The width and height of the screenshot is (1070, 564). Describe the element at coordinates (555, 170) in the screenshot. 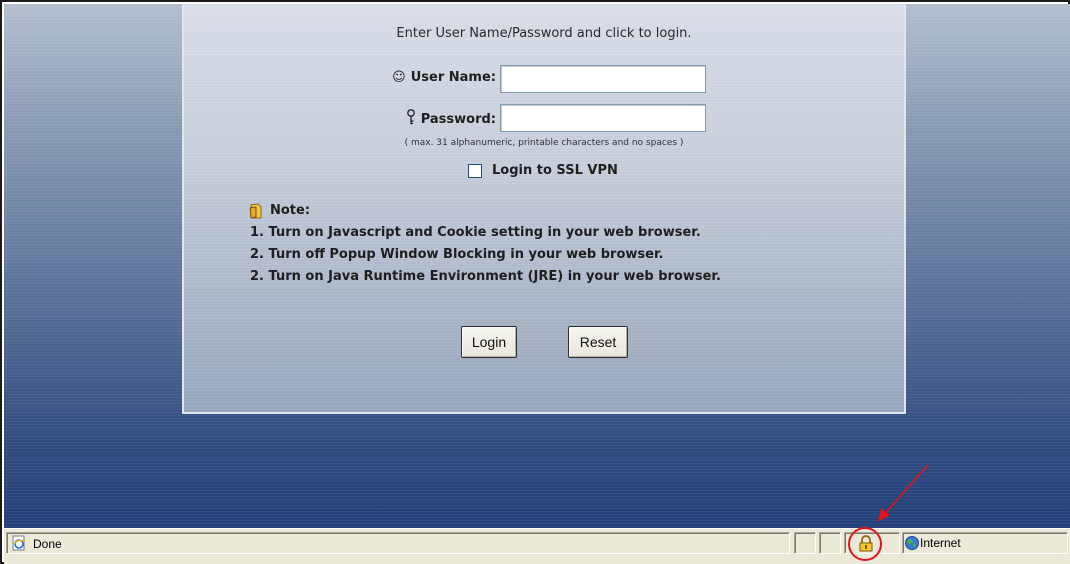

I see `ssl-vpn-label: Login to SSL VPN` at that location.